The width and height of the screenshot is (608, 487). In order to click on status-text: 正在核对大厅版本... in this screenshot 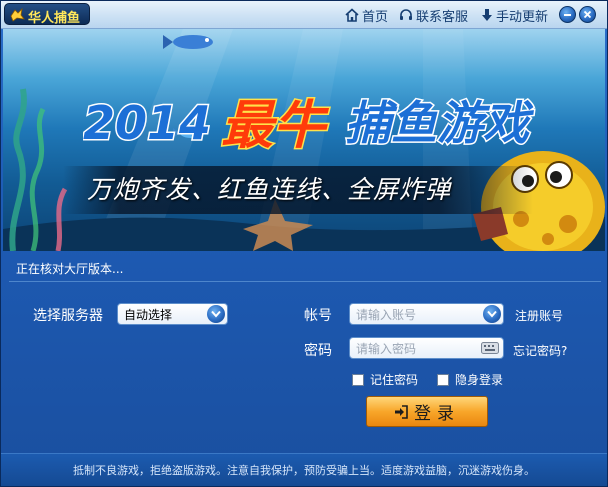, I will do `click(70, 269)`.